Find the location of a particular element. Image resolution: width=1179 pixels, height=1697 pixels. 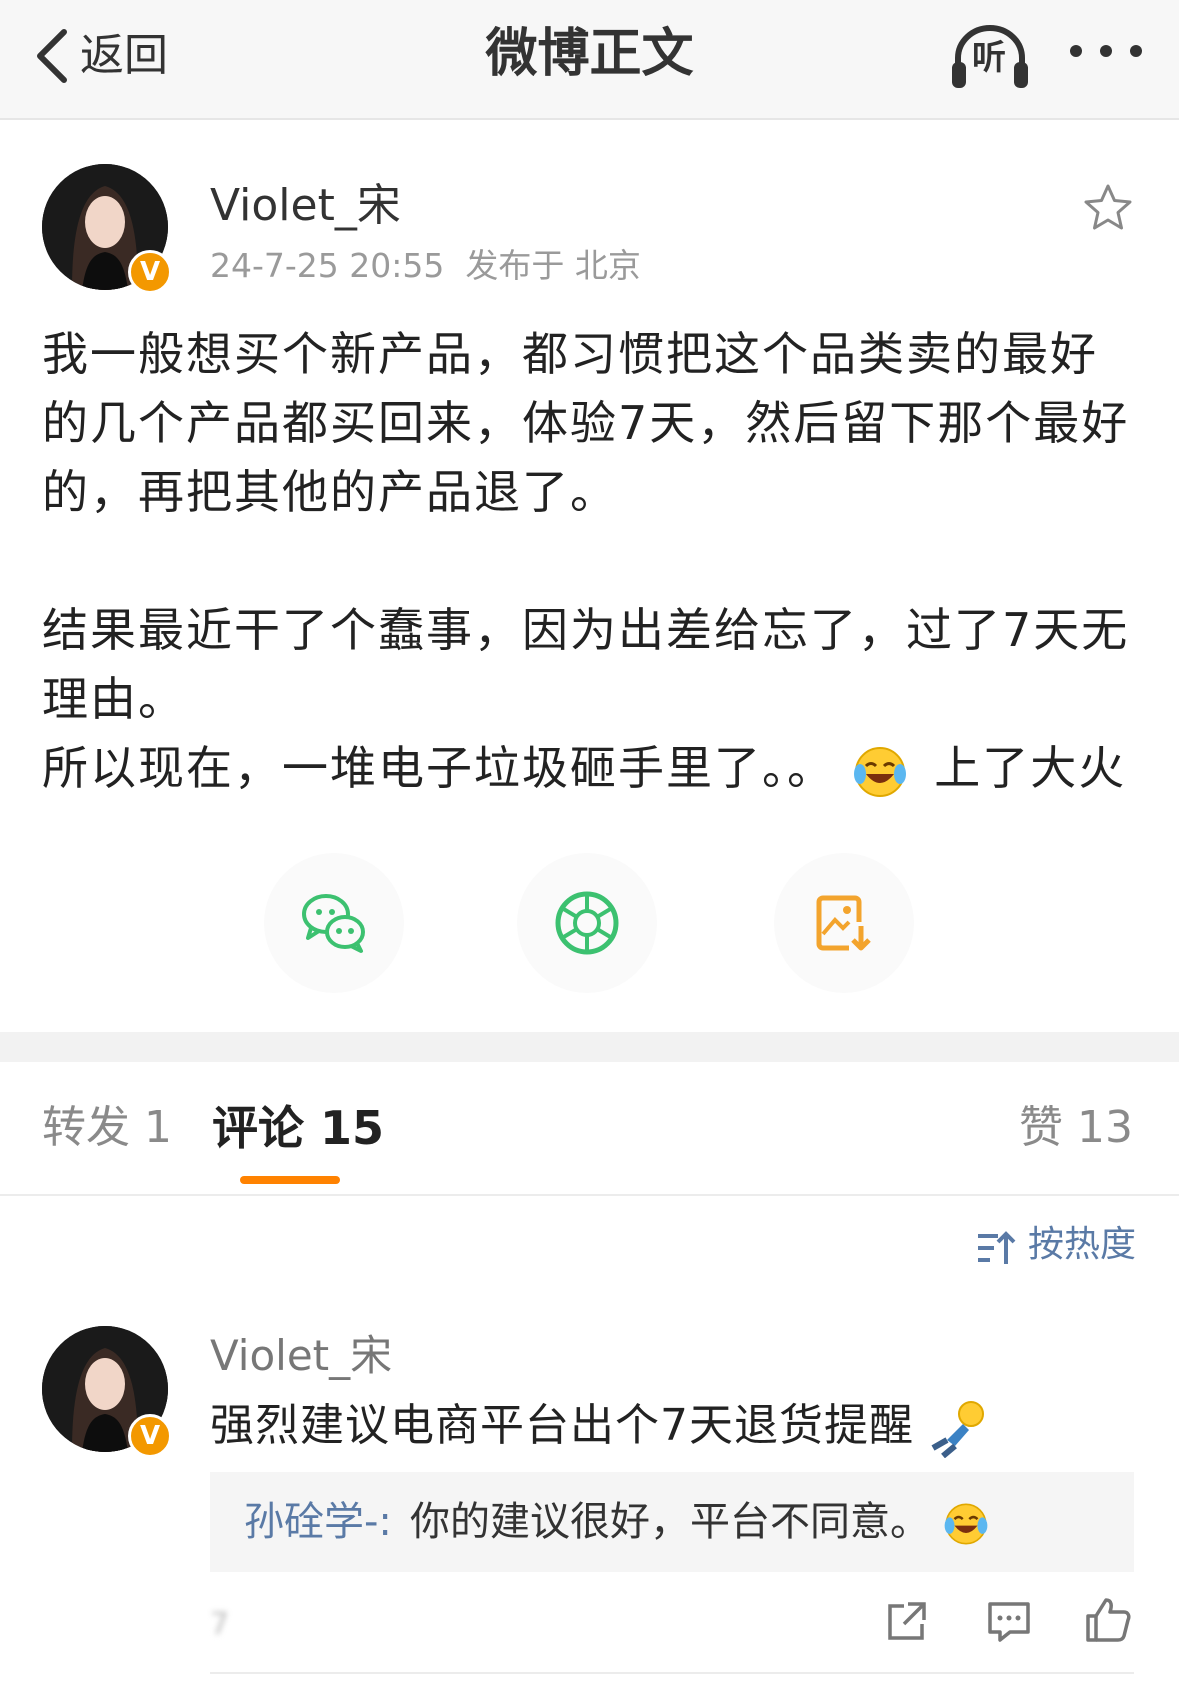

section-separator is located at coordinates (589, 1047).